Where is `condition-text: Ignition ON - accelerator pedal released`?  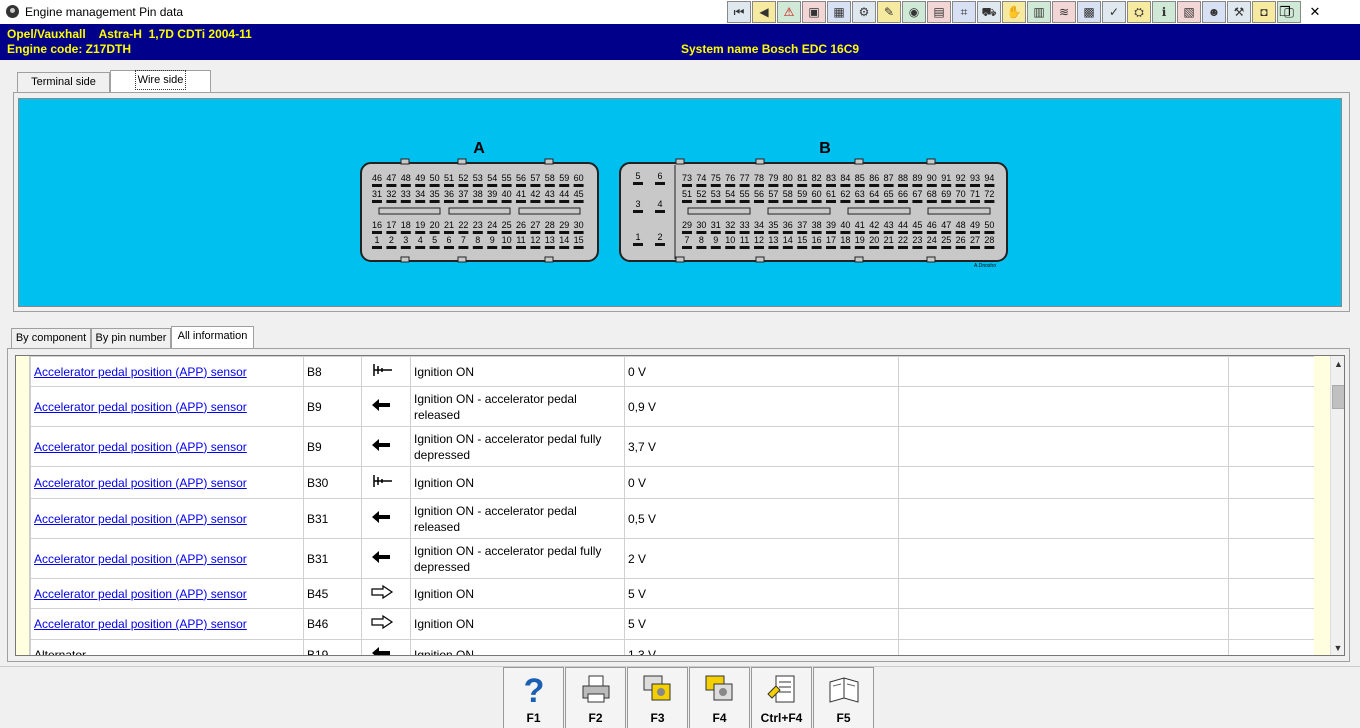 condition-text: Ignition ON - accelerator pedal released is located at coordinates (495, 406).